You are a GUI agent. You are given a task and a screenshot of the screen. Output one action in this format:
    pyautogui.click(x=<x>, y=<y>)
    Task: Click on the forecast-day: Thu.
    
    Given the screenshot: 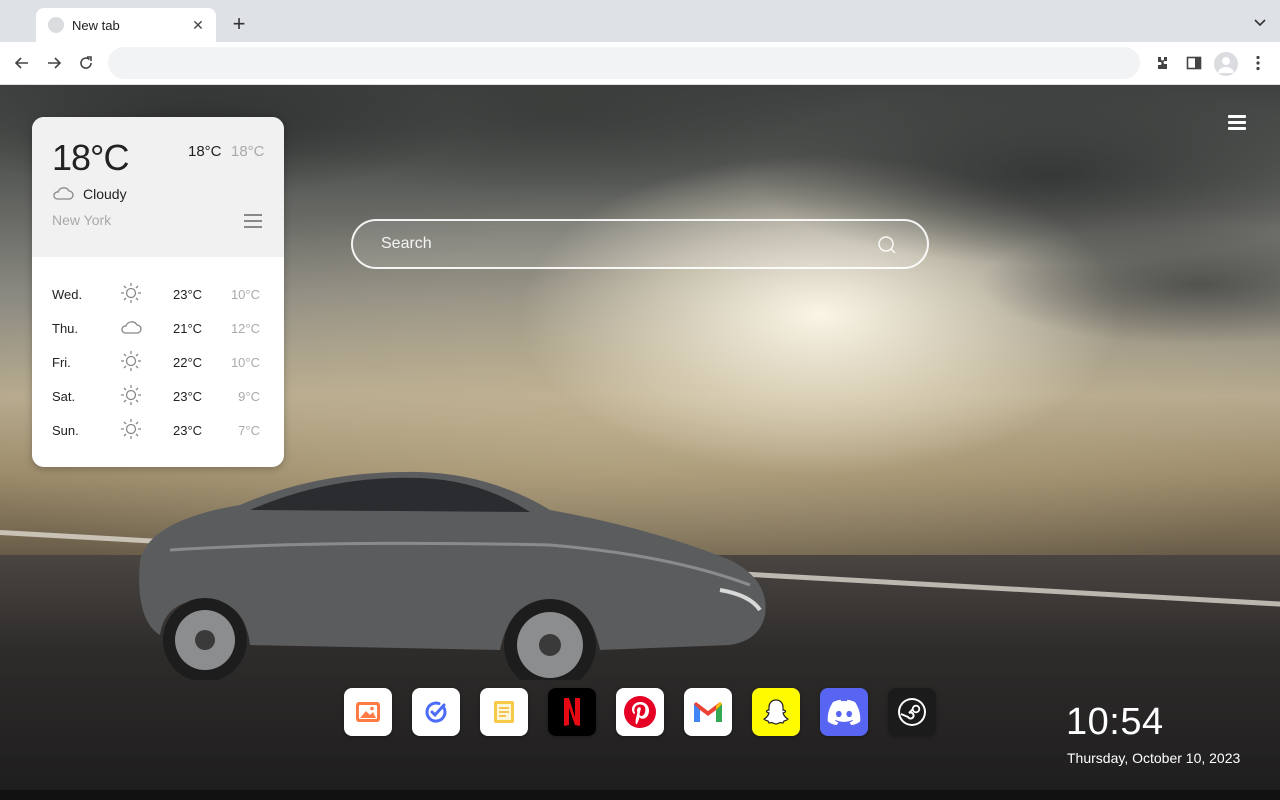 What is the action you would take?
    pyautogui.click(x=65, y=328)
    